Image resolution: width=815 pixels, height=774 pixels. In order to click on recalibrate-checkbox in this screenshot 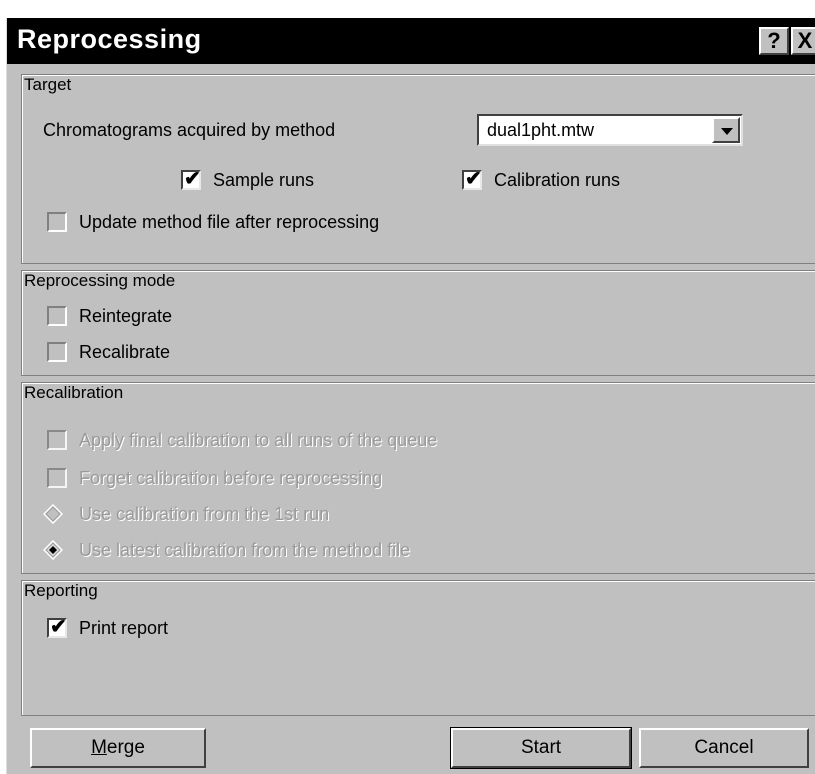, I will do `click(57, 352)`.